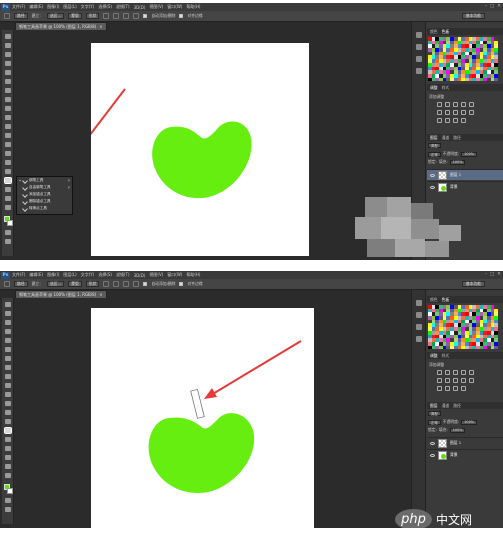 The image size is (503, 534). What do you see at coordinates (156, 275) in the screenshot?
I see `menu-view: 视图(V)` at bounding box center [156, 275].